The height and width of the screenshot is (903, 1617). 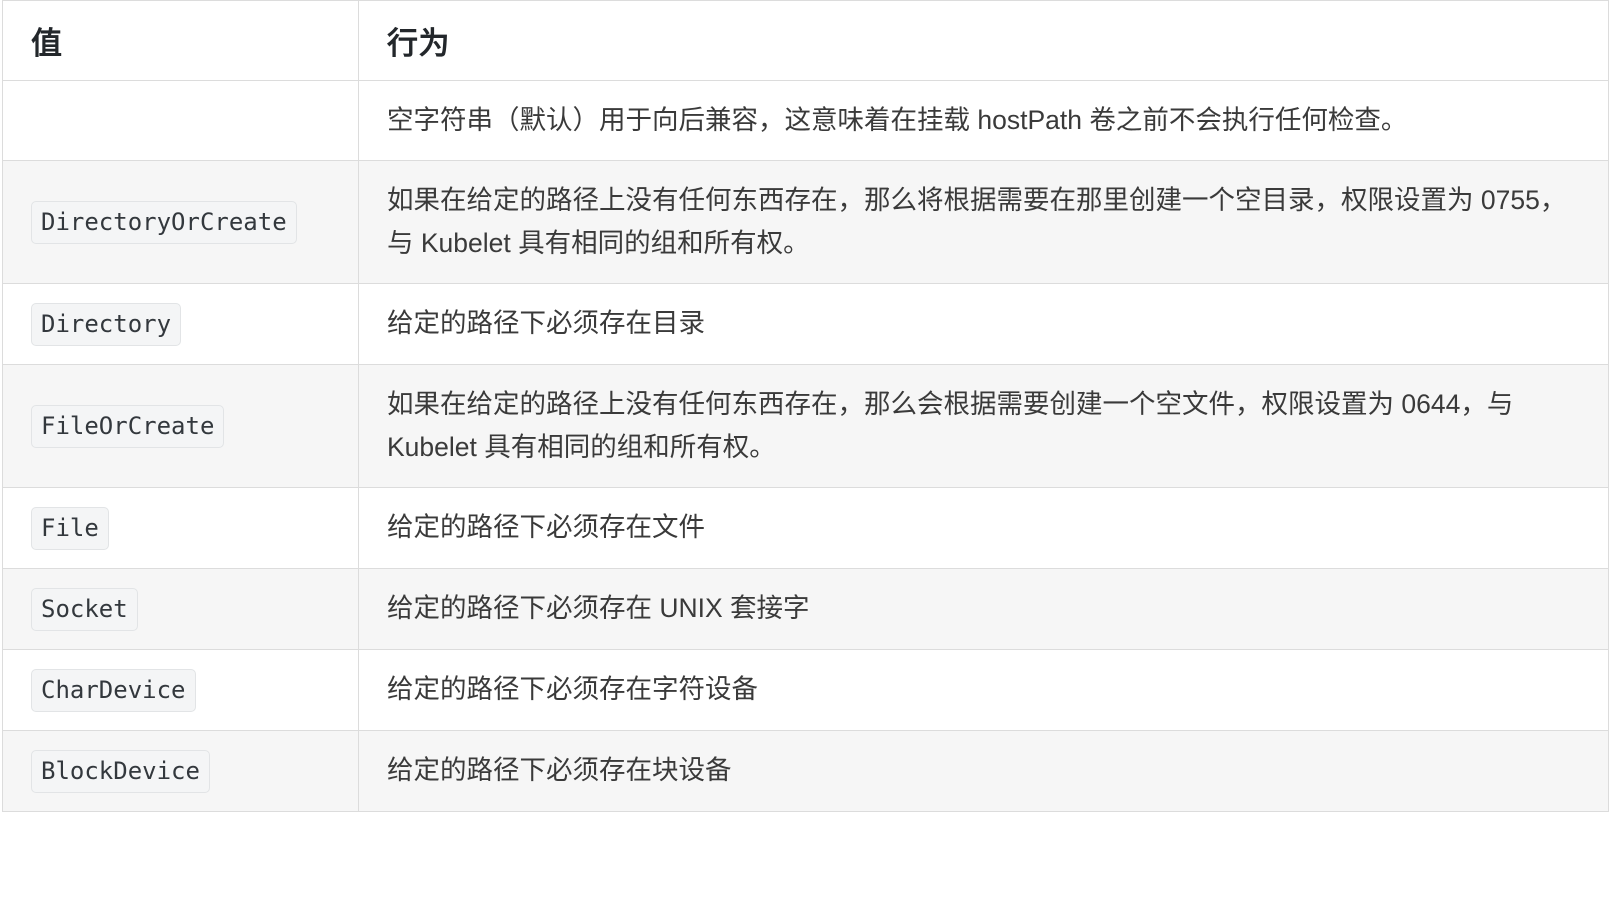 I want to click on hostpath-type-code-badge: Directory, so click(x=106, y=324).